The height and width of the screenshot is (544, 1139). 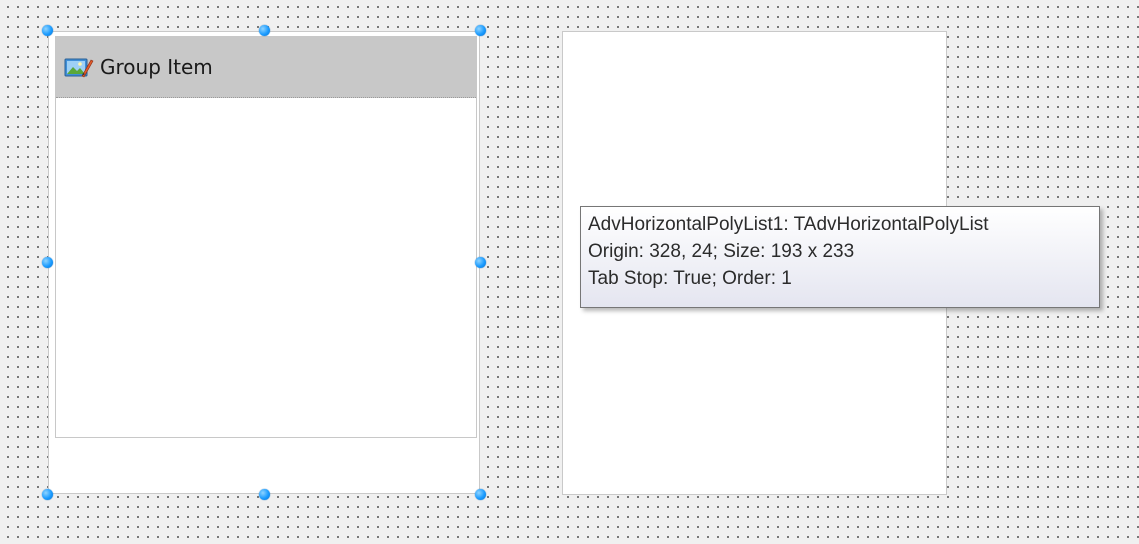 What do you see at coordinates (480, 494) in the screenshot?
I see `resize-handle-bottom-right` at bounding box center [480, 494].